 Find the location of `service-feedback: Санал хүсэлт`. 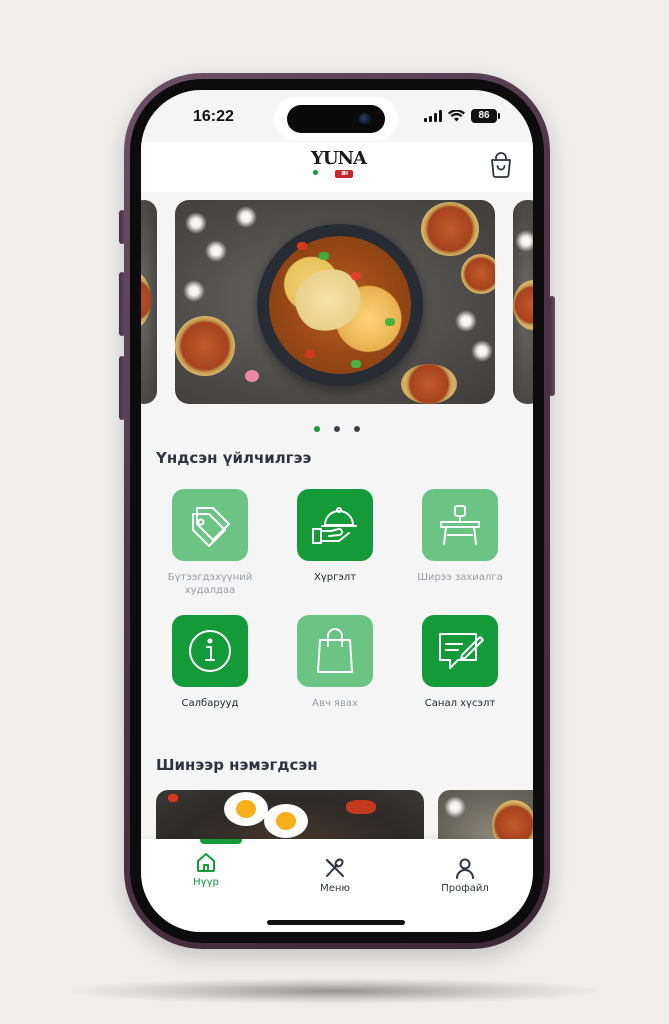

service-feedback: Санал хүсэлт is located at coordinates (460, 662).